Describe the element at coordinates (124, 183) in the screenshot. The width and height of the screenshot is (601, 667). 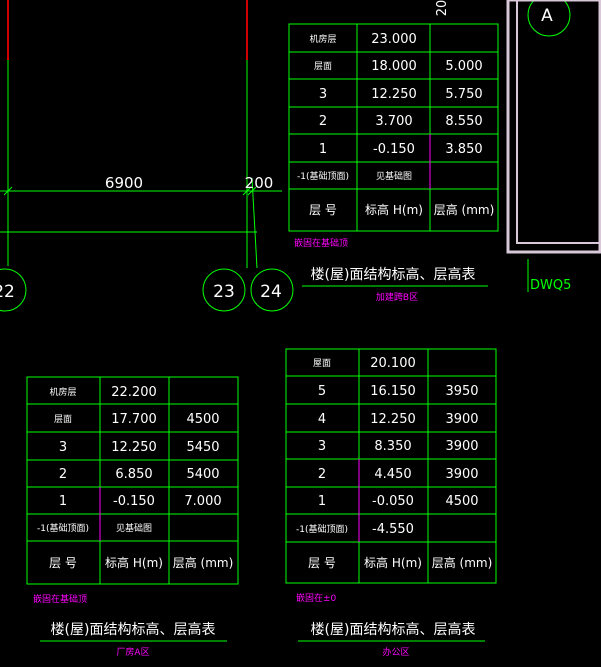
I see `dimension-label-6900: 6900` at that location.